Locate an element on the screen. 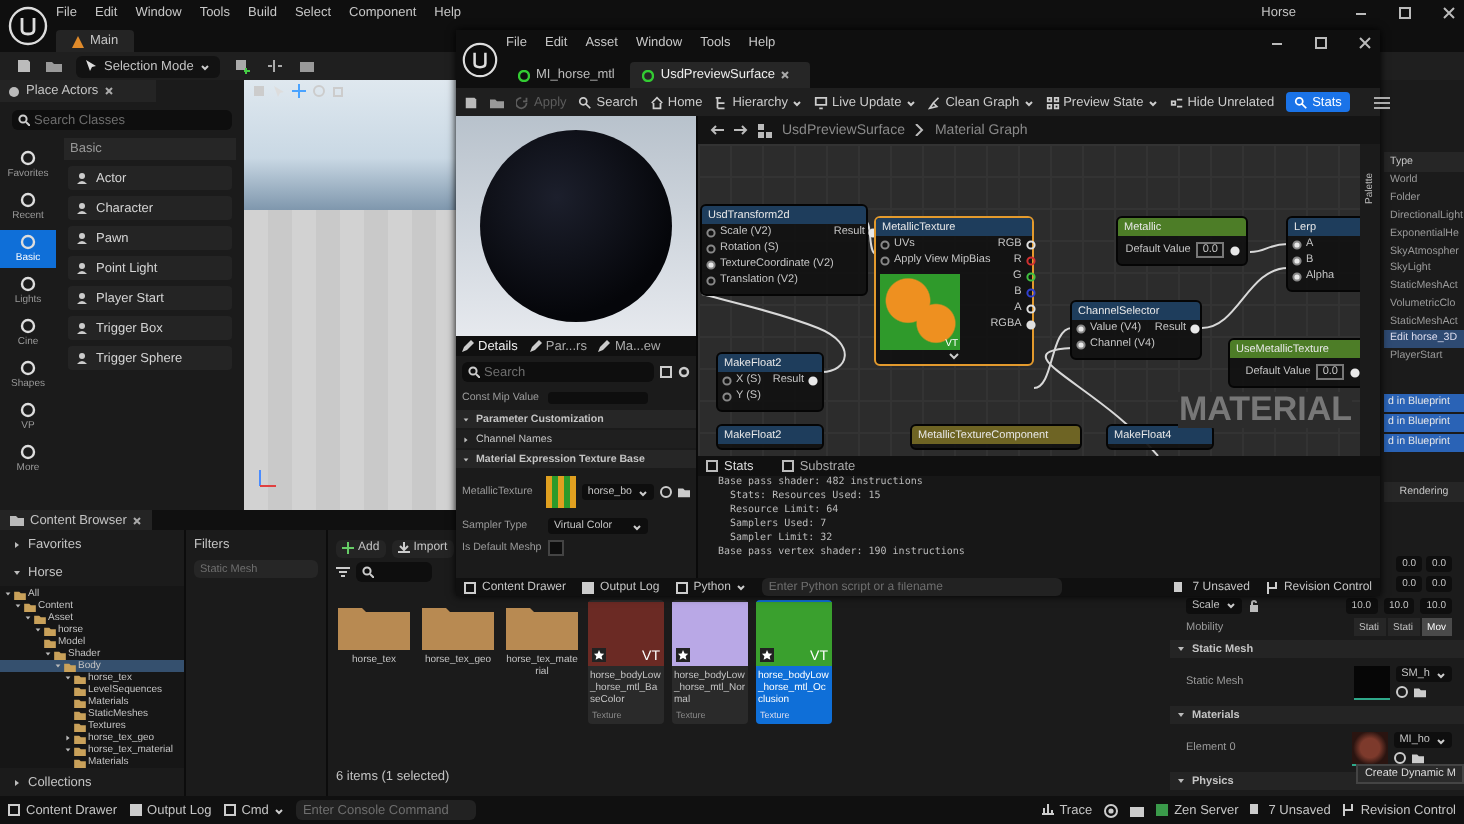  mesh-thumbnail is located at coordinates (1371, 682).